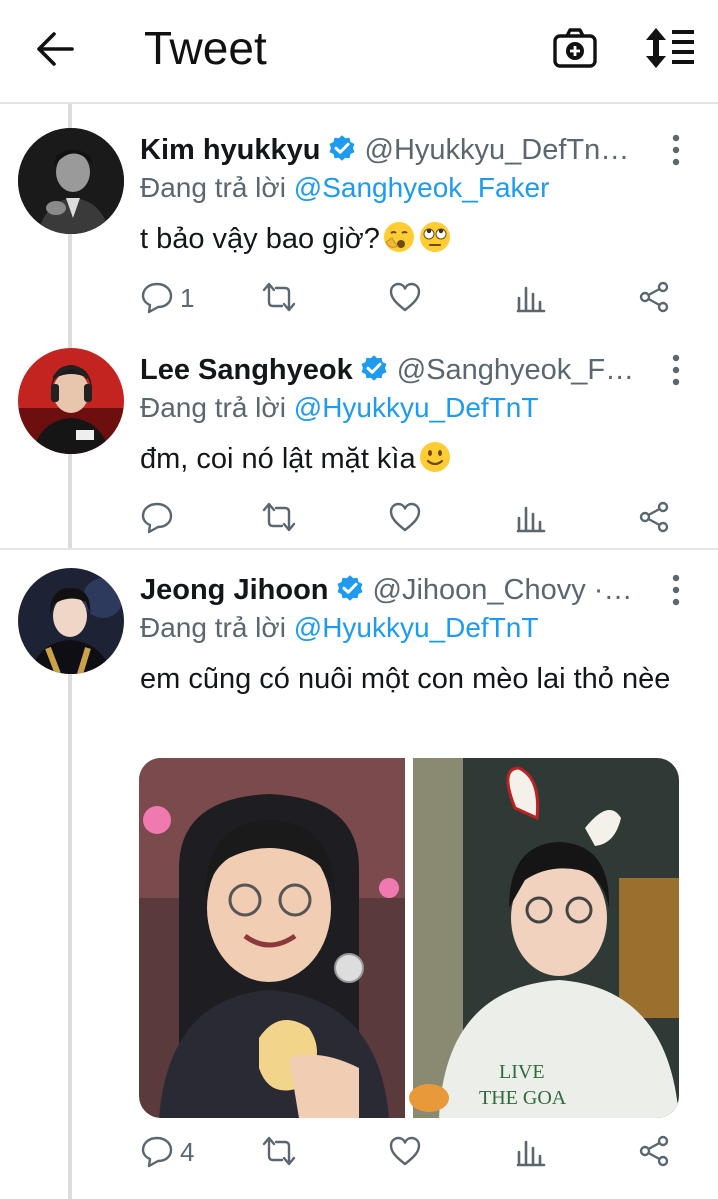  What do you see at coordinates (157, 1152) in the screenshot?
I see `reply-icon` at bounding box center [157, 1152].